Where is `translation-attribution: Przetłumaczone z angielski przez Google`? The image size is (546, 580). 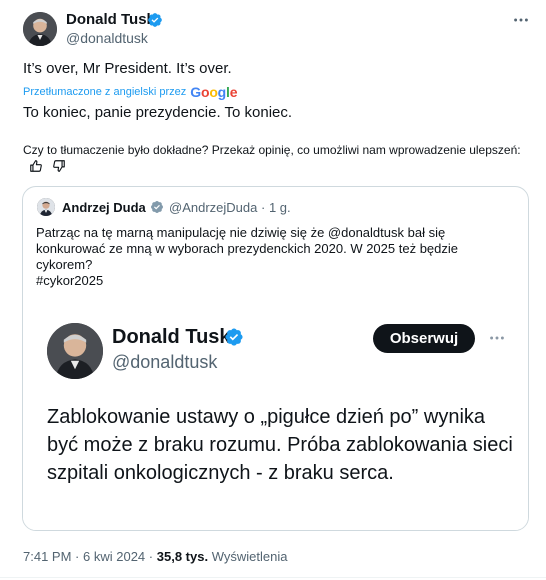 translation-attribution: Przetłumaczone z angielski przez Google is located at coordinates (130, 92).